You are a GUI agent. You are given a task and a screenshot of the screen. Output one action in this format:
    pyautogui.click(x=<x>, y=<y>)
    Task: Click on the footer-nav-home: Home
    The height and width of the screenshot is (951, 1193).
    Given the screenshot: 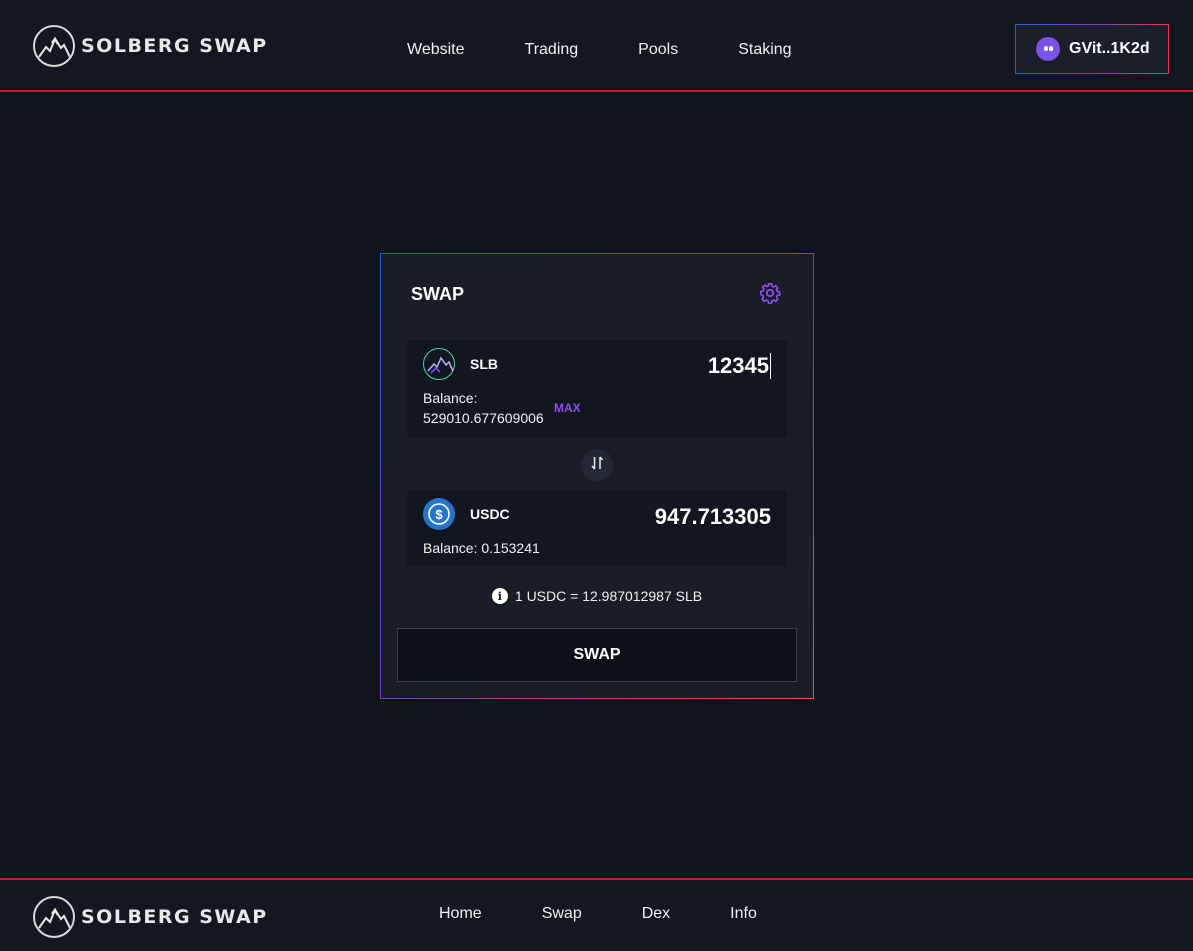 What is the action you would take?
    pyautogui.click(x=460, y=914)
    